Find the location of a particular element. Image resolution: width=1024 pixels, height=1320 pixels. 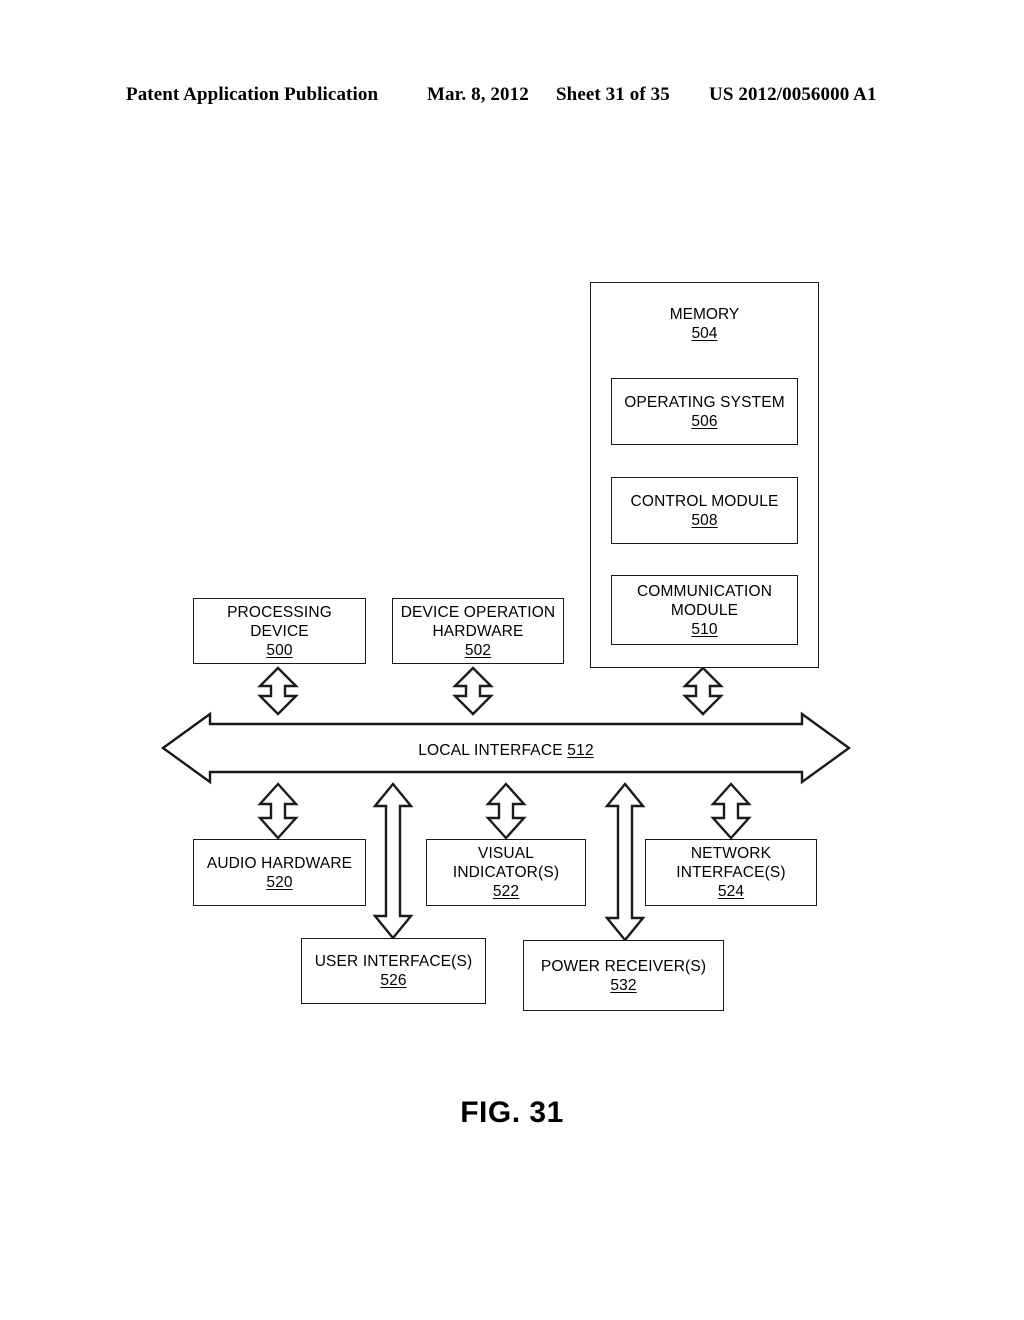

local-interface-label-text: LOCAL INTERFACE is located at coordinates (490, 750).